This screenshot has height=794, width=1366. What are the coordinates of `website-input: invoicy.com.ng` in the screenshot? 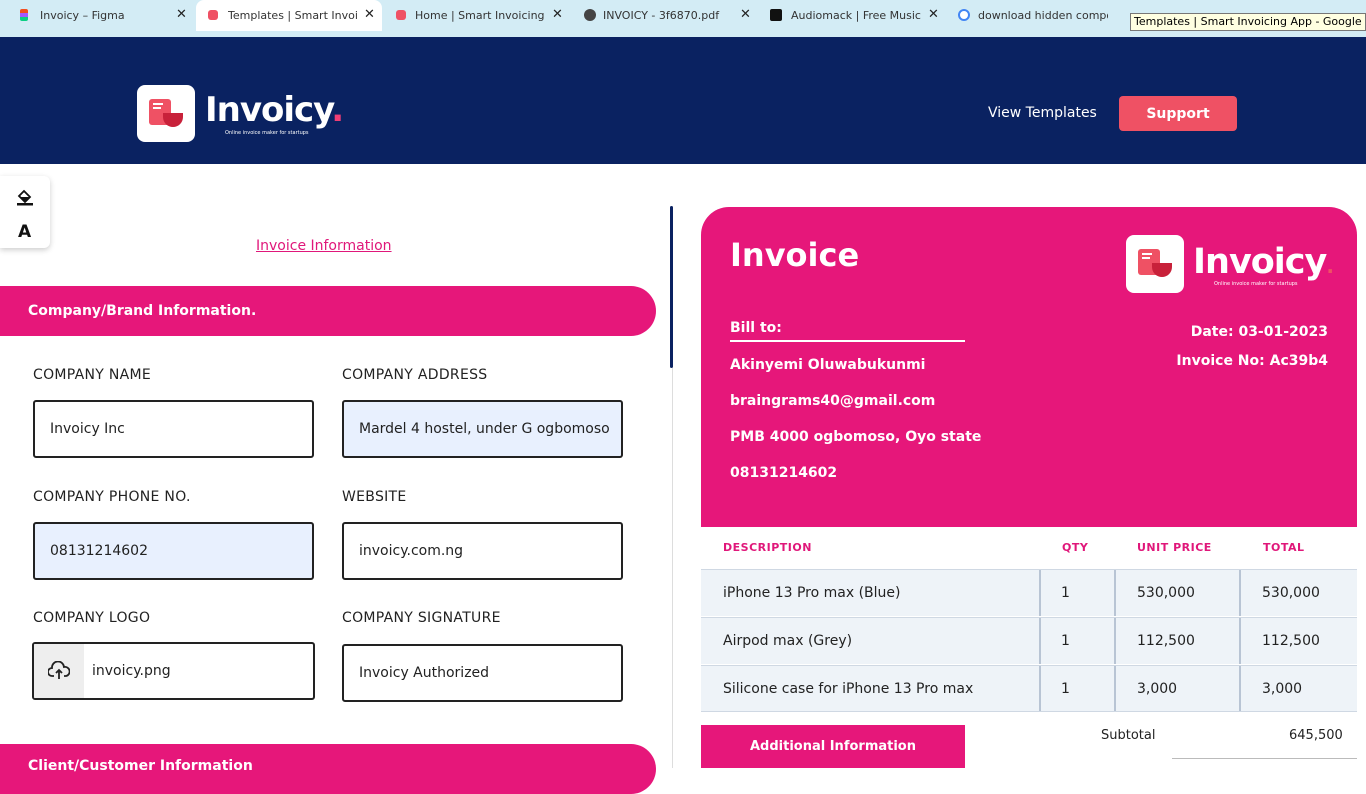 It's located at (482, 551).